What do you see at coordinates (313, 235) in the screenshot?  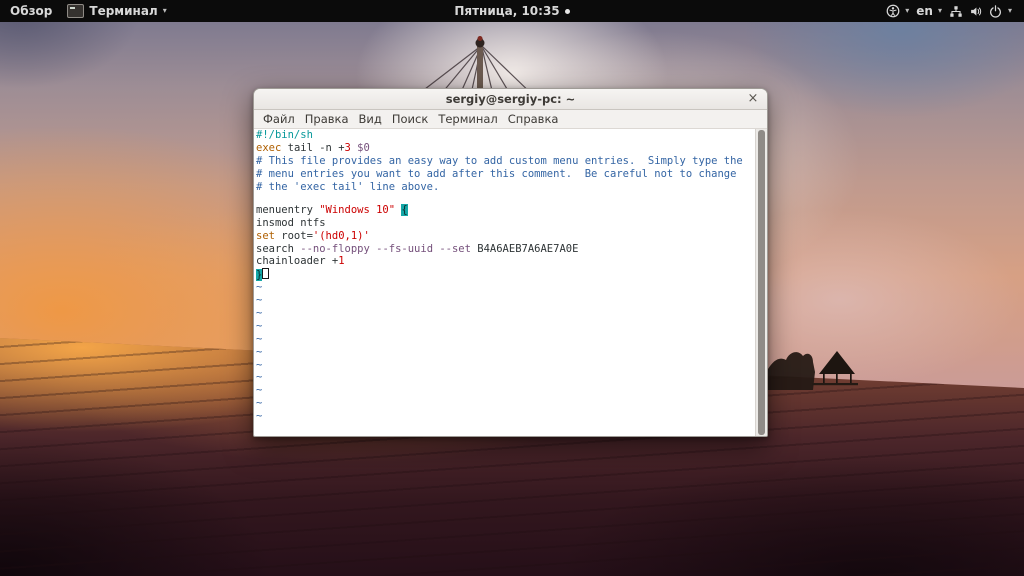 I see `vim-line: set root='(hd0,1)'` at bounding box center [313, 235].